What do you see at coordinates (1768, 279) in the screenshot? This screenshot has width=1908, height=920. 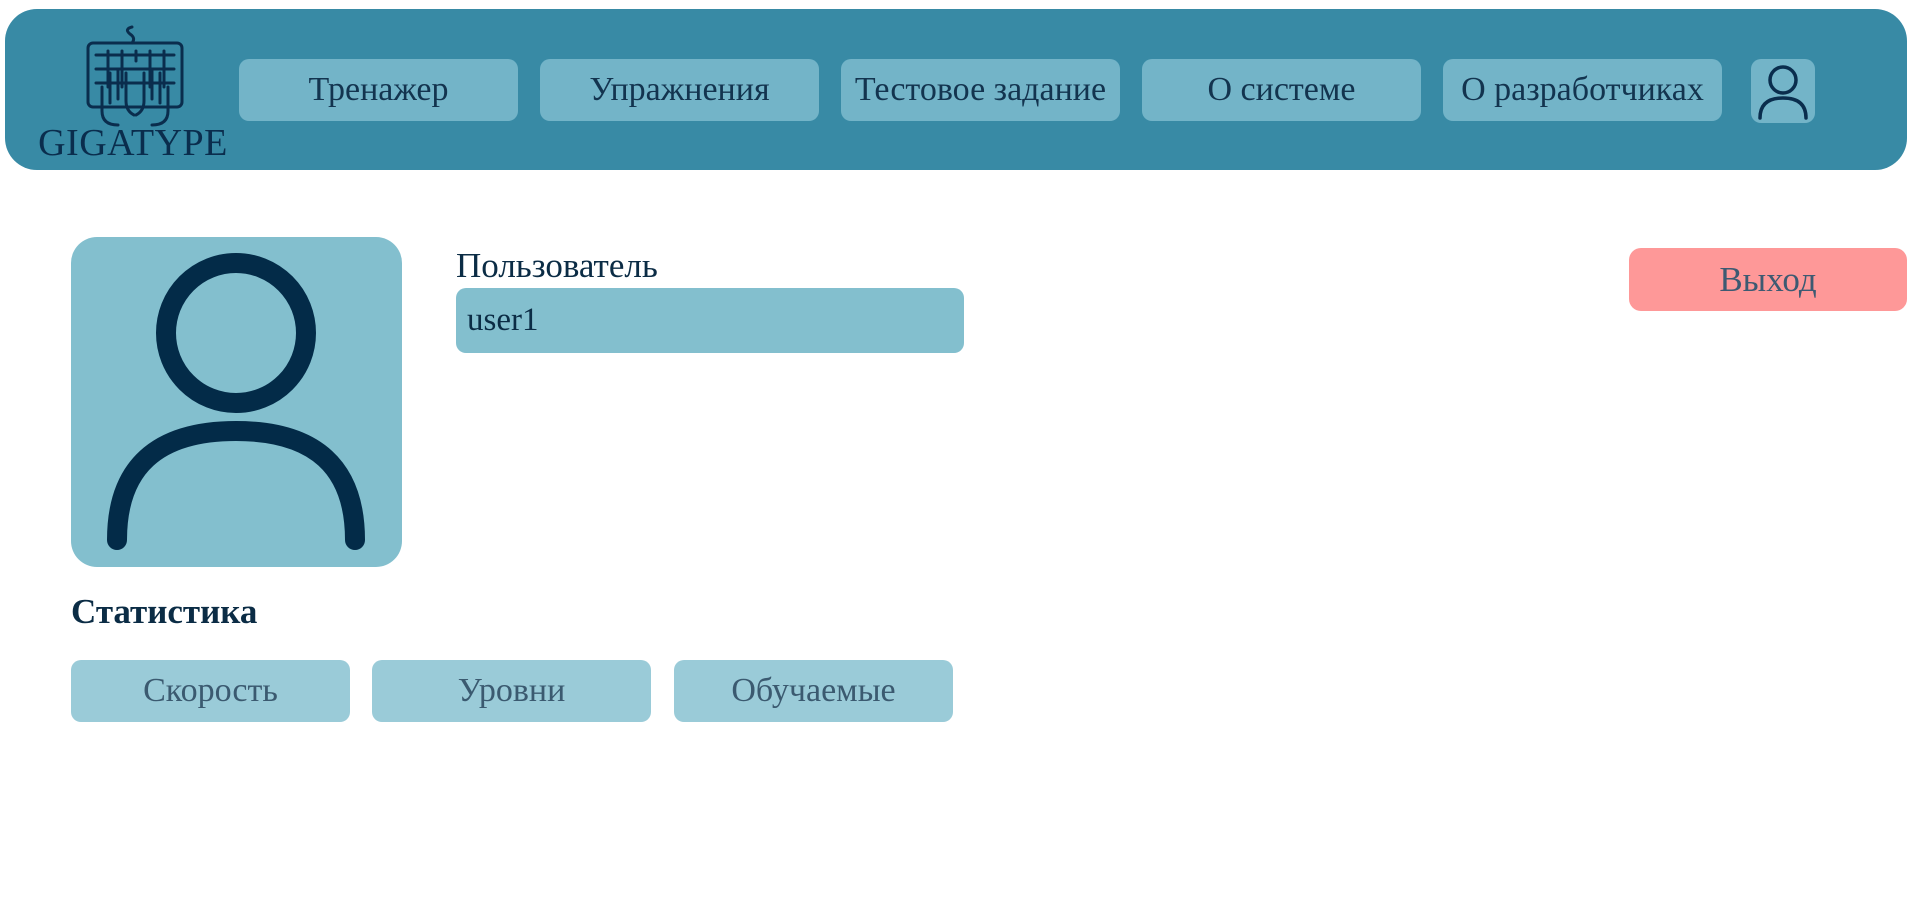 I see `logout-button: Выход` at bounding box center [1768, 279].